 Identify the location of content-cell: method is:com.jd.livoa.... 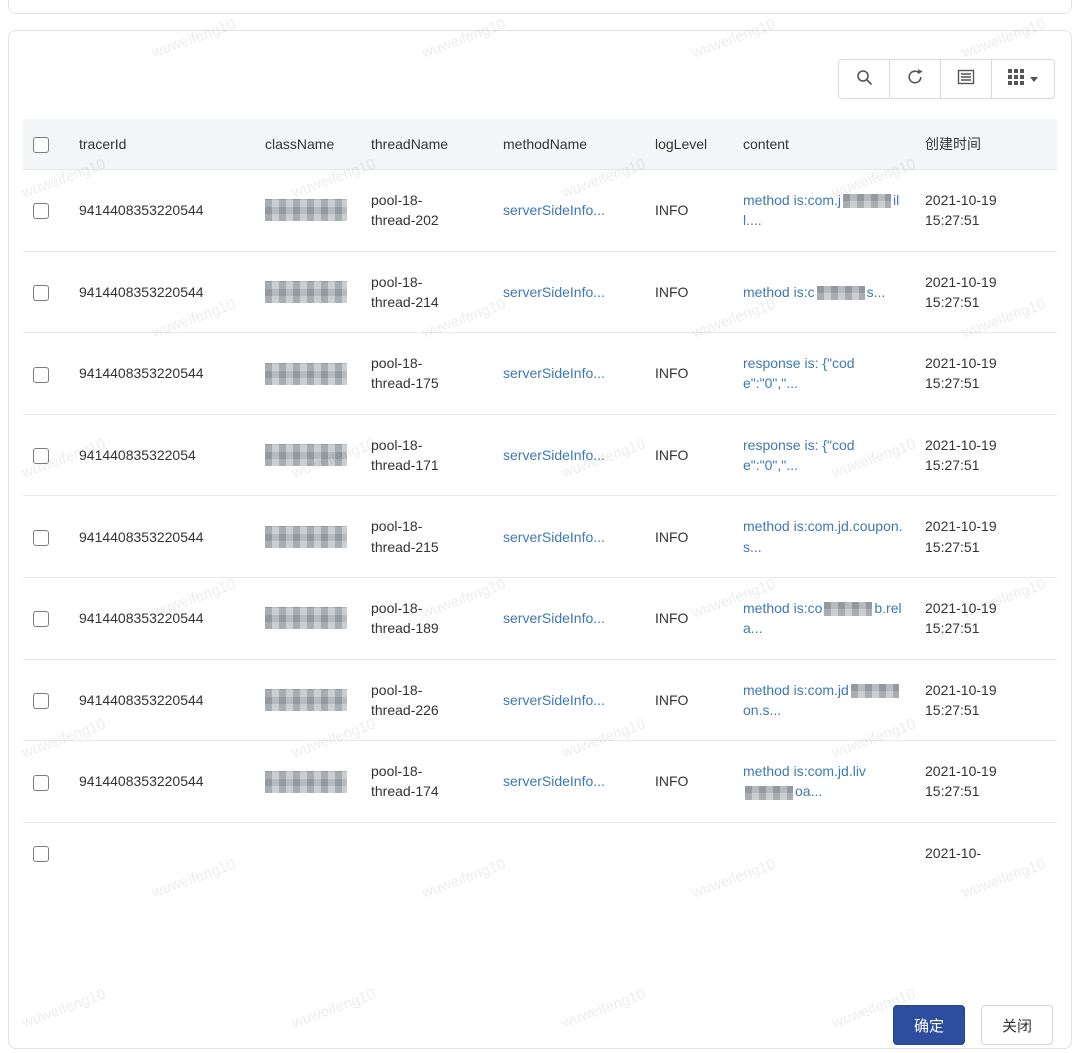
(824, 781).